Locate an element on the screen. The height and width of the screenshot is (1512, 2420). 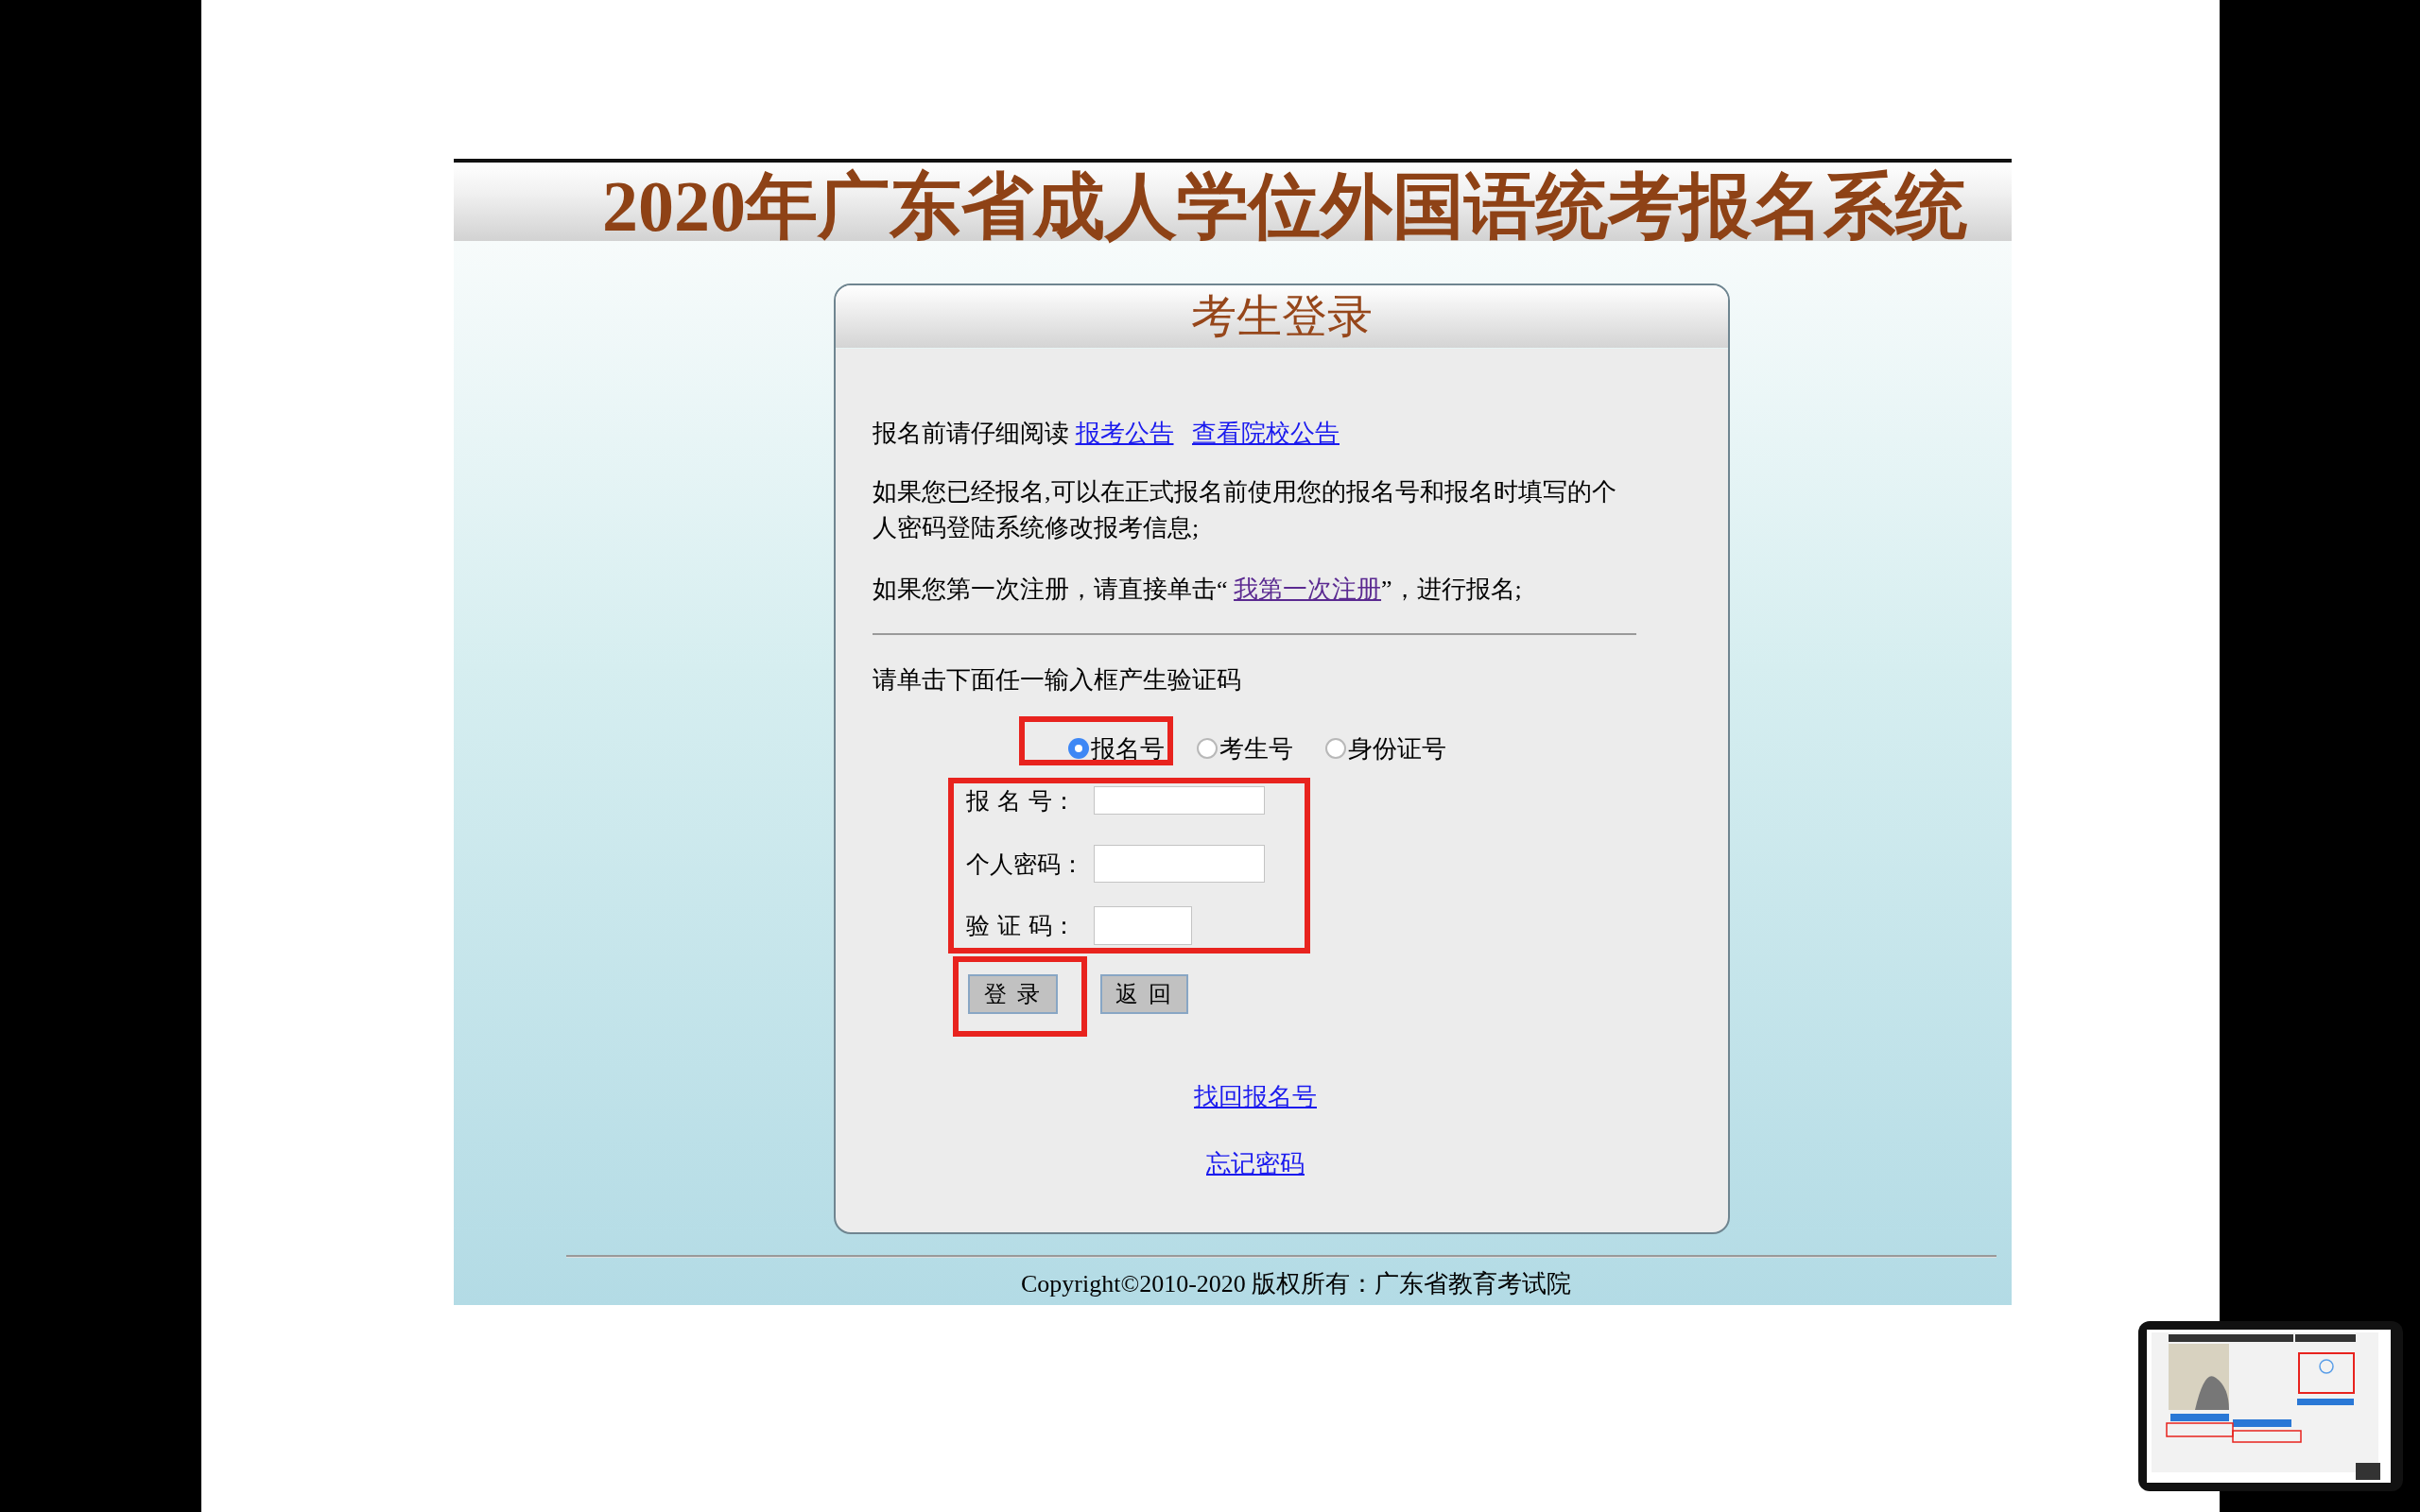
recovery-link: 找回报名号 is located at coordinates (1255, 1096).